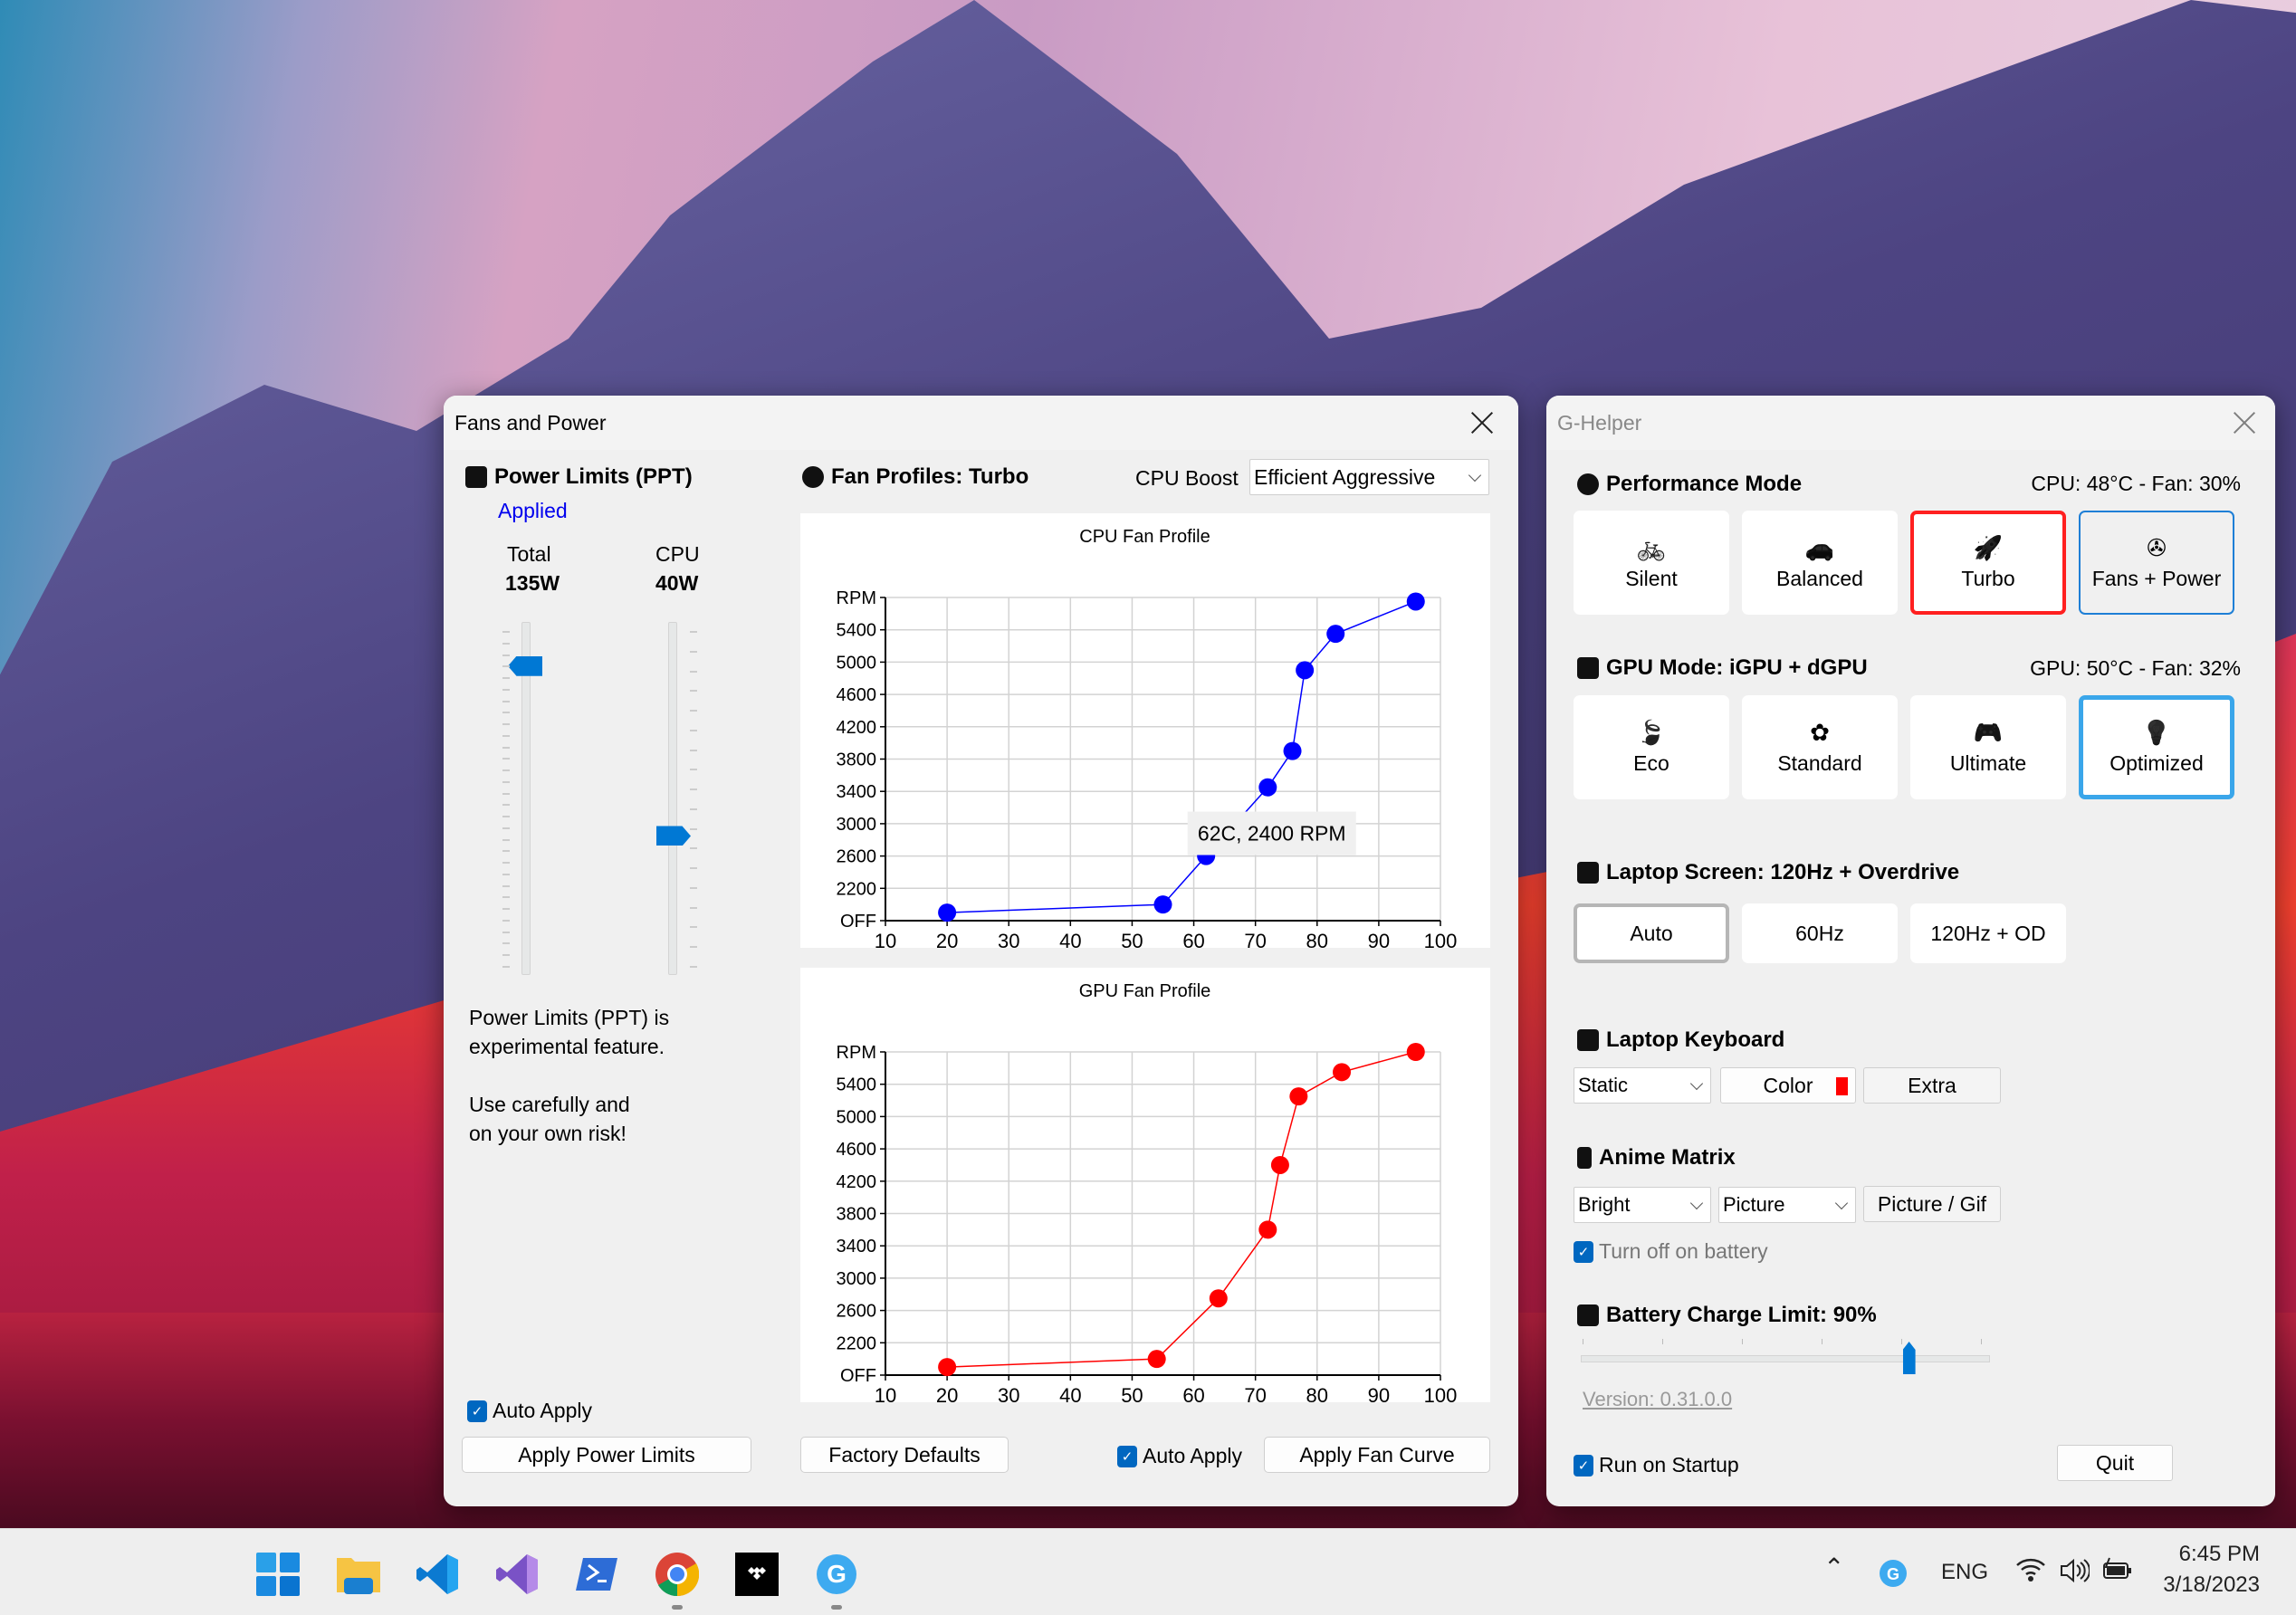 The image size is (2296, 1615). What do you see at coordinates (1820, 933) in the screenshot?
I see `mode-button-60hz: 60Hz` at bounding box center [1820, 933].